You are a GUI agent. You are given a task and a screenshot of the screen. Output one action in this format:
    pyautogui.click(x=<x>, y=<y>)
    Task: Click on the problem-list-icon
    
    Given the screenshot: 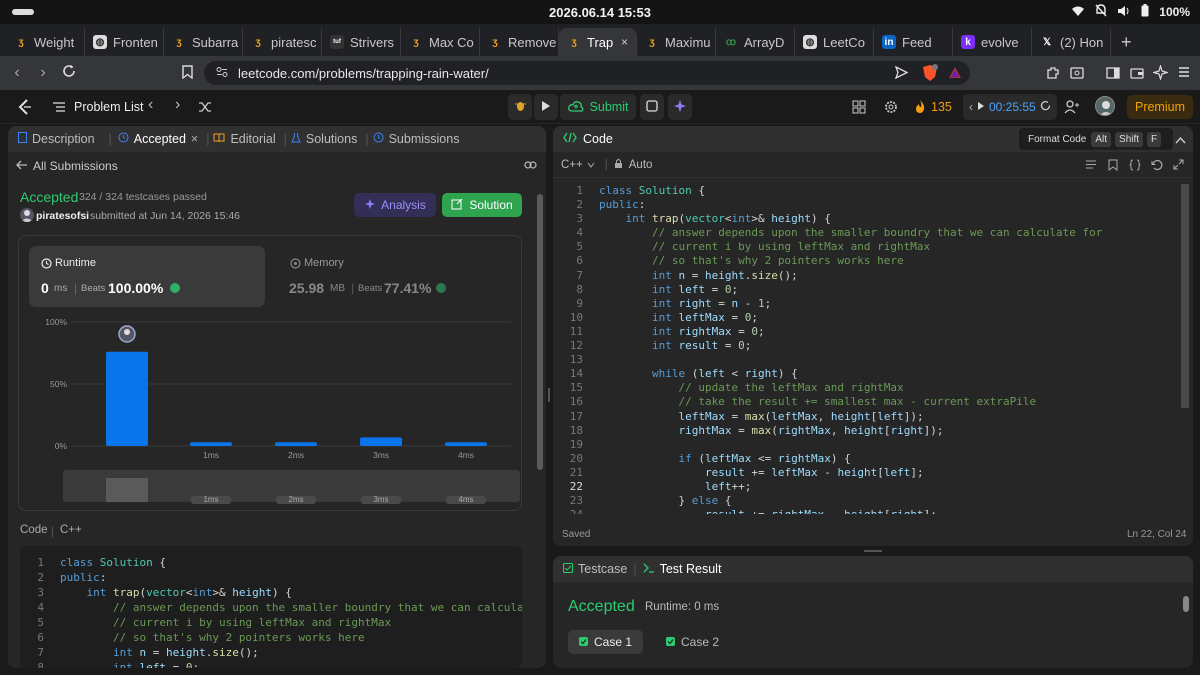 What is the action you would take?
    pyautogui.click(x=59, y=108)
    